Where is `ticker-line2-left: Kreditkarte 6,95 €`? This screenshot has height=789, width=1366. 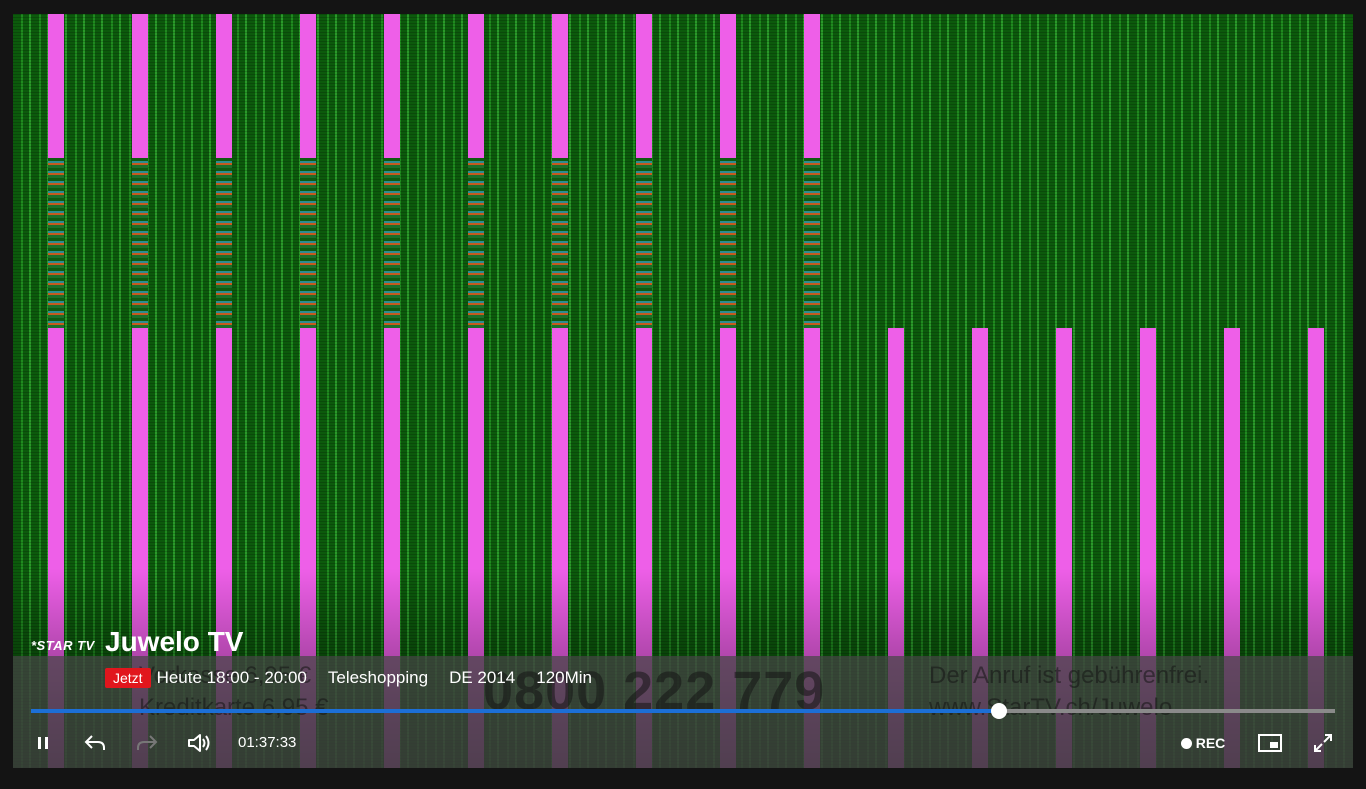
ticker-line2-left: Kreditkarte 6,95 € is located at coordinates (234, 707).